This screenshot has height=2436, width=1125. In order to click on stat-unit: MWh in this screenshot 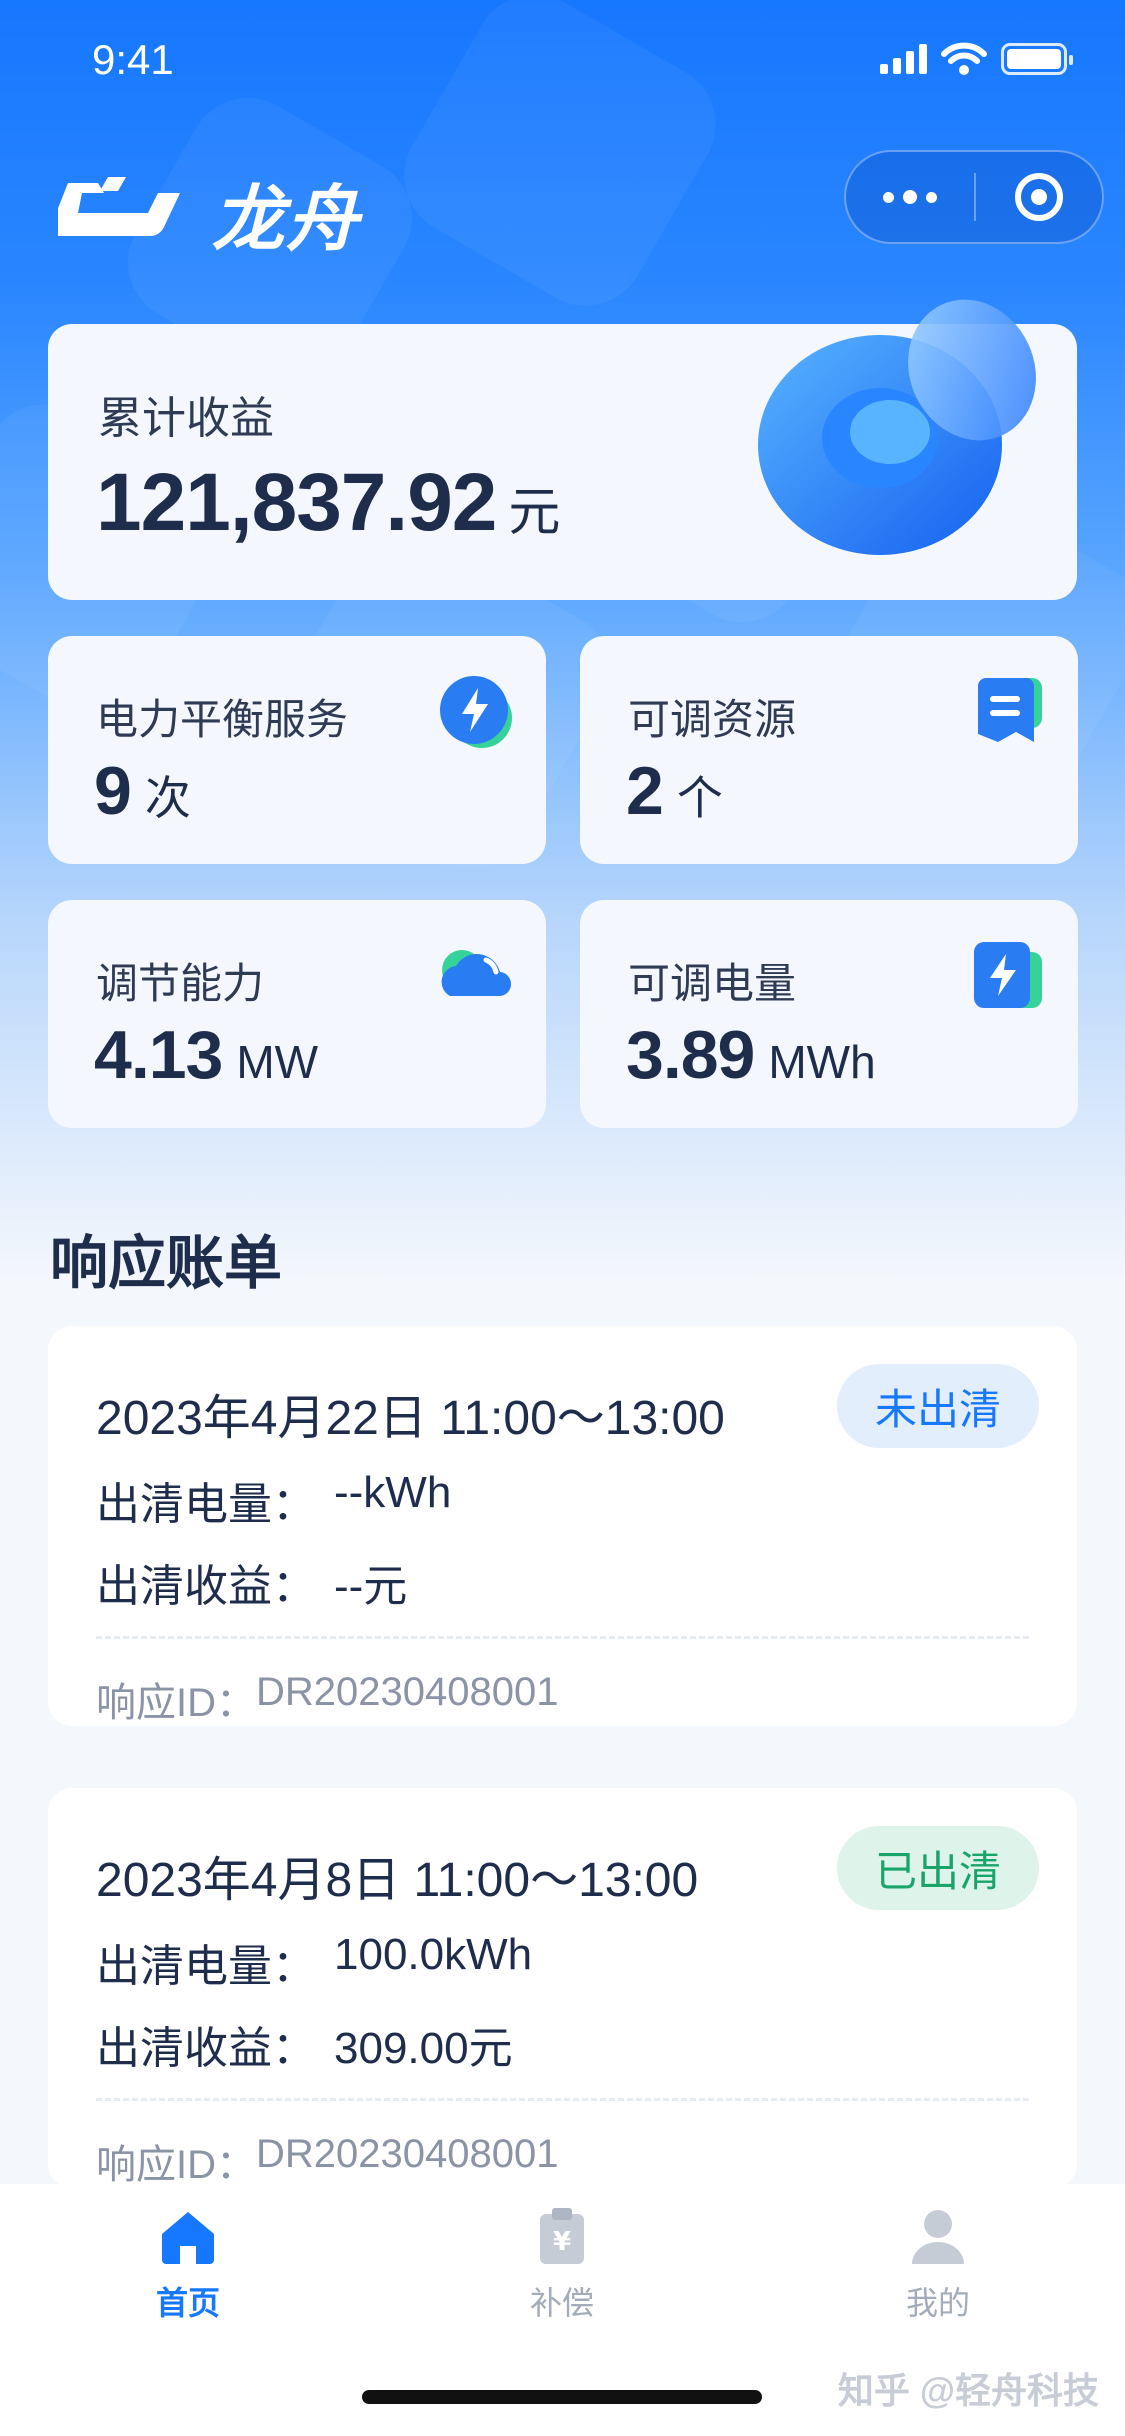, I will do `click(822, 1062)`.